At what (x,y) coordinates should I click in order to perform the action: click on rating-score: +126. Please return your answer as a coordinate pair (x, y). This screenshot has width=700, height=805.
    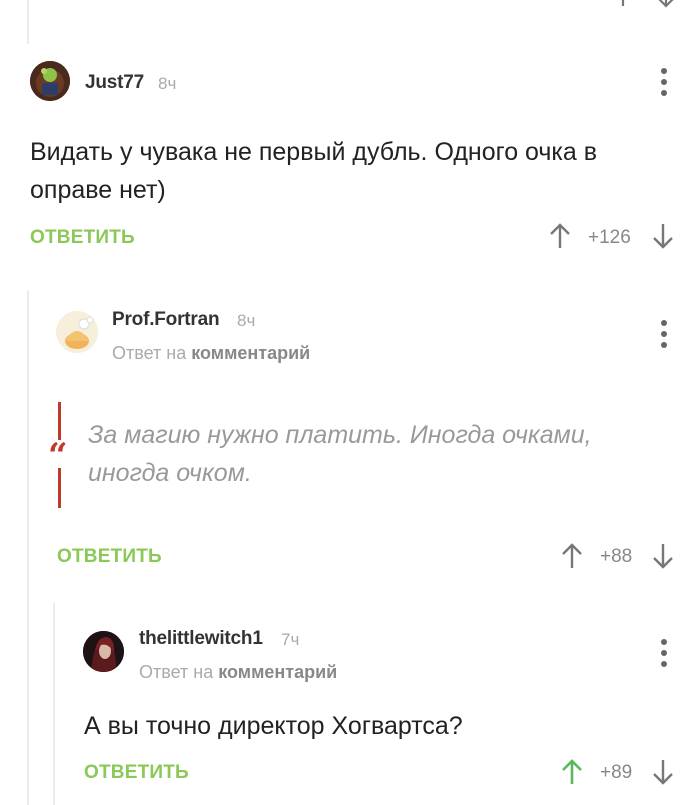
    Looking at the image, I should click on (609, 237).